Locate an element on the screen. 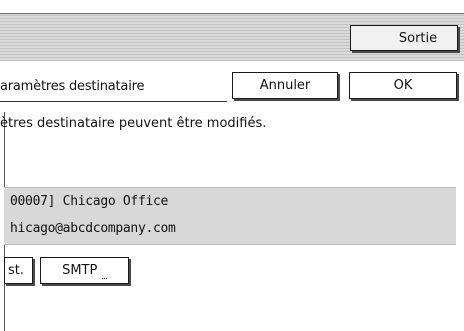 This screenshot has height=331, width=464. destination-name: 00007] Chicago Office is located at coordinates (89, 201).